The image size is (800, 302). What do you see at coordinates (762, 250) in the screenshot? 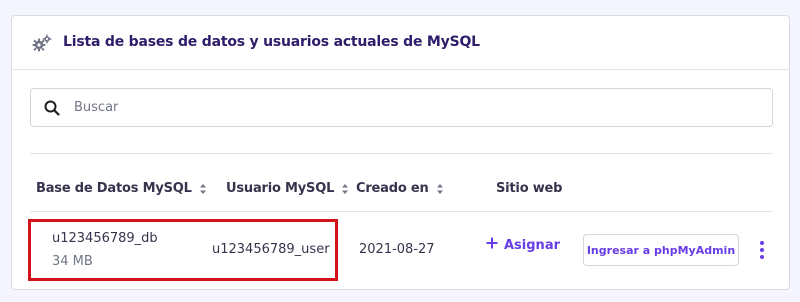
I see `more-vertical-icon` at bounding box center [762, 250].